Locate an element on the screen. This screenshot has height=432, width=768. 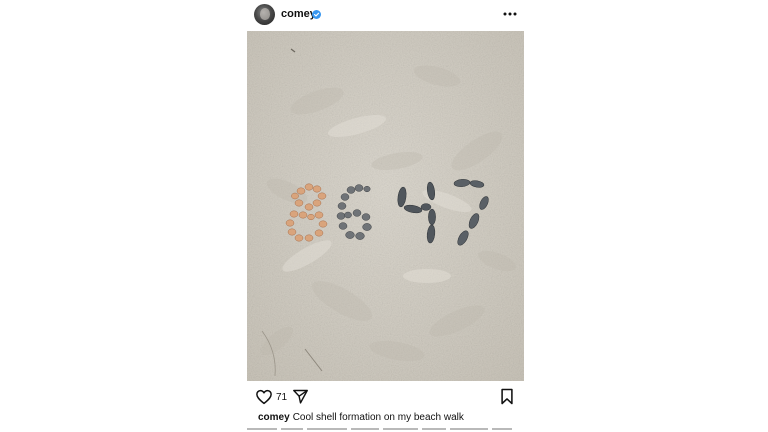
username: comey is located at coordinates (298, 14).